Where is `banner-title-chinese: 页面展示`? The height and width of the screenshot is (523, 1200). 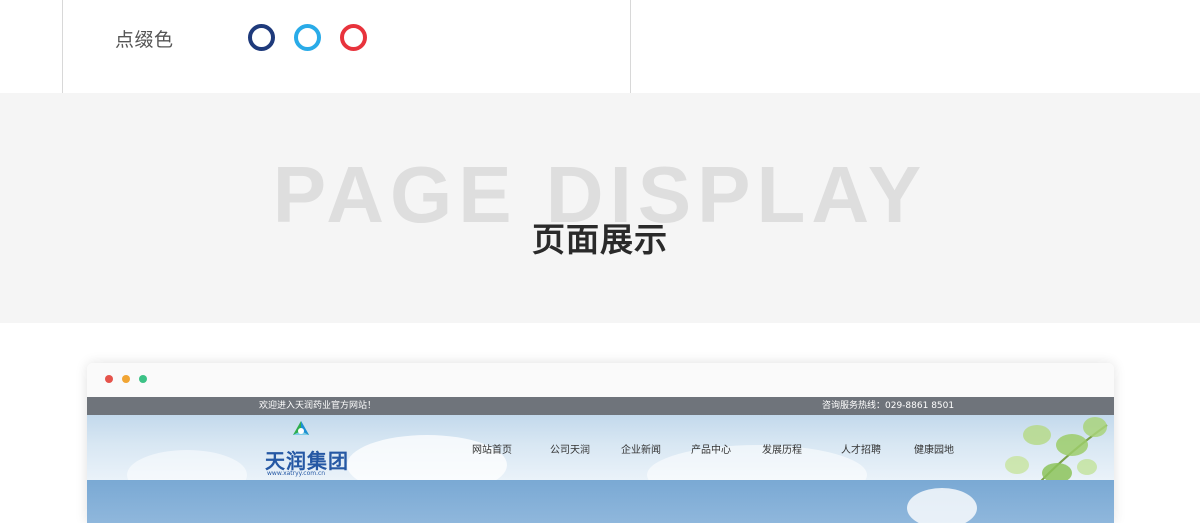 banner-title-chinese: 页面展示 is located at coordinates (600, 239).